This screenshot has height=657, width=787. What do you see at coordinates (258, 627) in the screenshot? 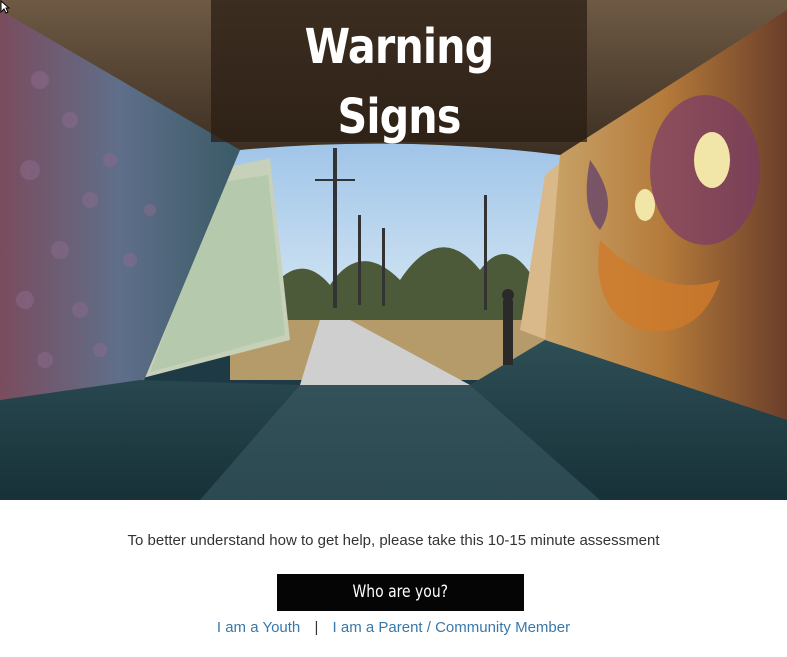
I see `youth-link: I am a Youth` at bounding box center [258, 627].